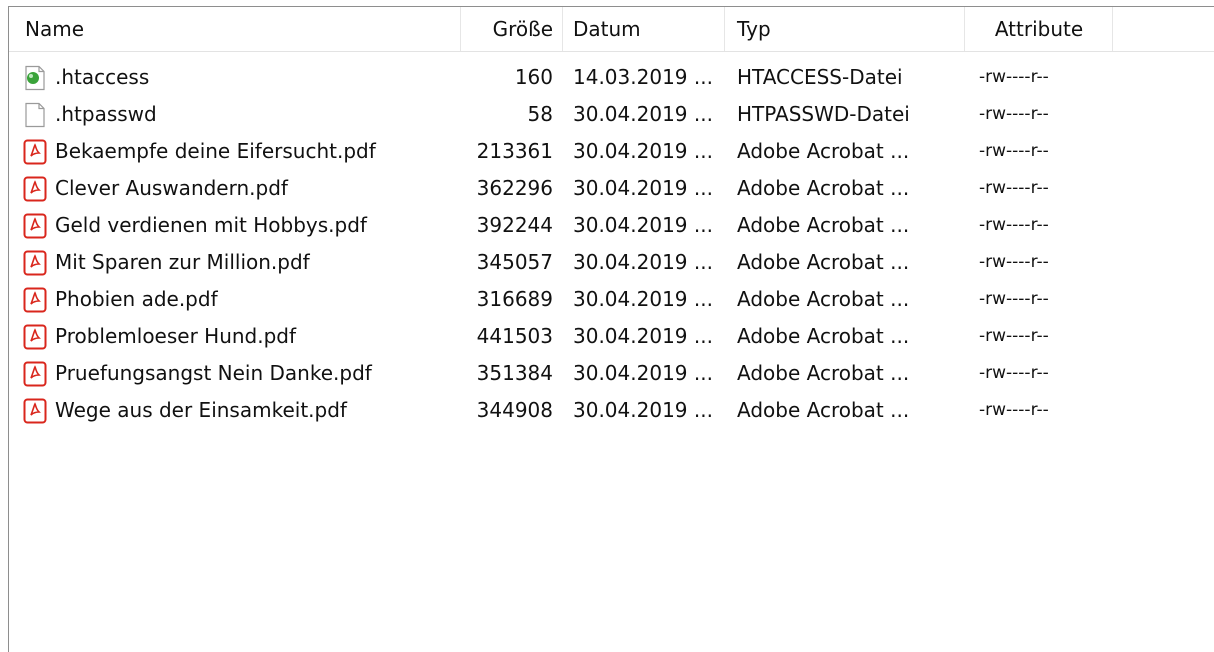  I want to click on file-name: Bekaempfe deine Eifersucht.pdf, so click(215, 151).